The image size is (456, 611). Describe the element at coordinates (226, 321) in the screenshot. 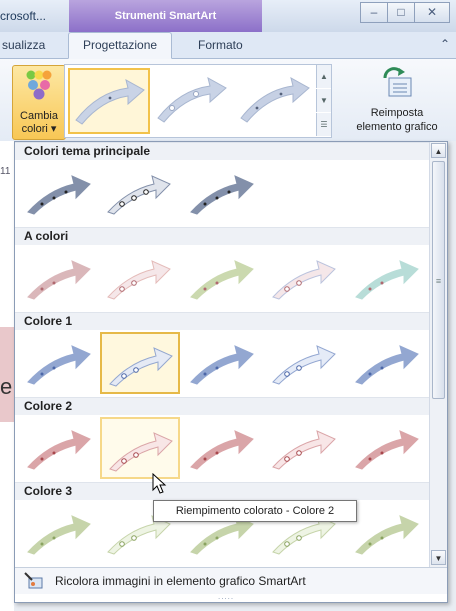

I see `section-header: Colore 1` at that location.